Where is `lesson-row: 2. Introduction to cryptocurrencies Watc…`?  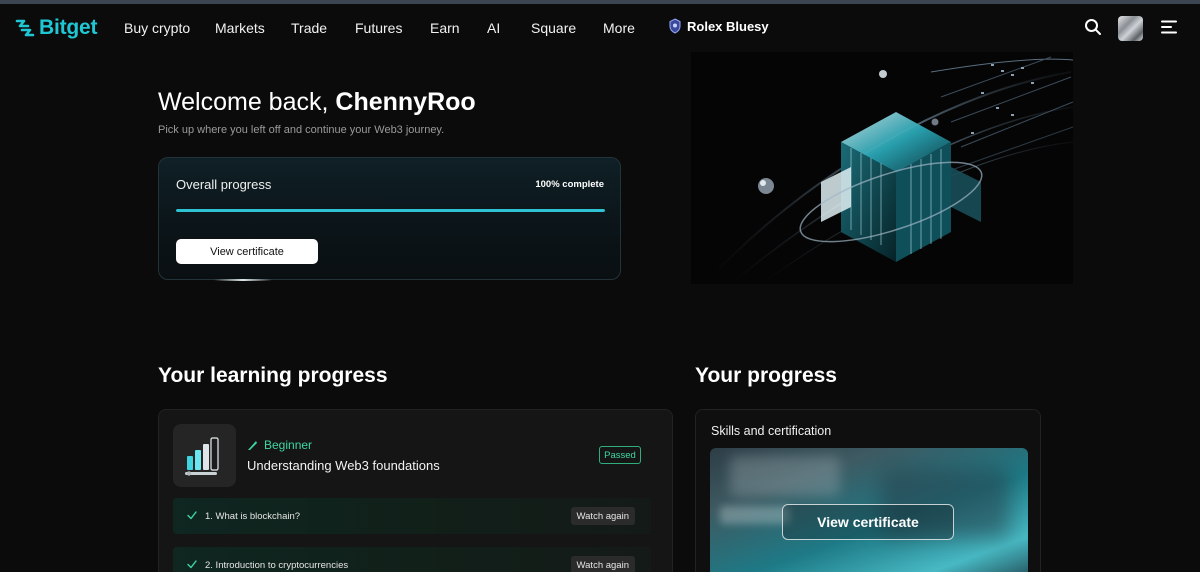
lesson-row: 2. Introduction to cryptocurrencies Watc… is located at coordinates (412, 559).